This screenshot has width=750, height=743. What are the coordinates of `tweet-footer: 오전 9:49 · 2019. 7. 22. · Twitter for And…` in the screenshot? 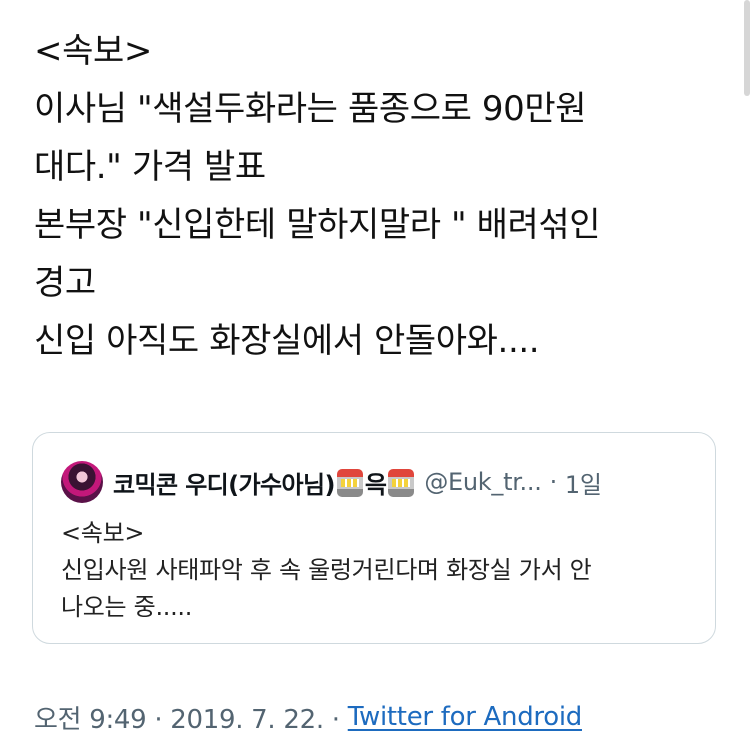 It's located at (308, 717).